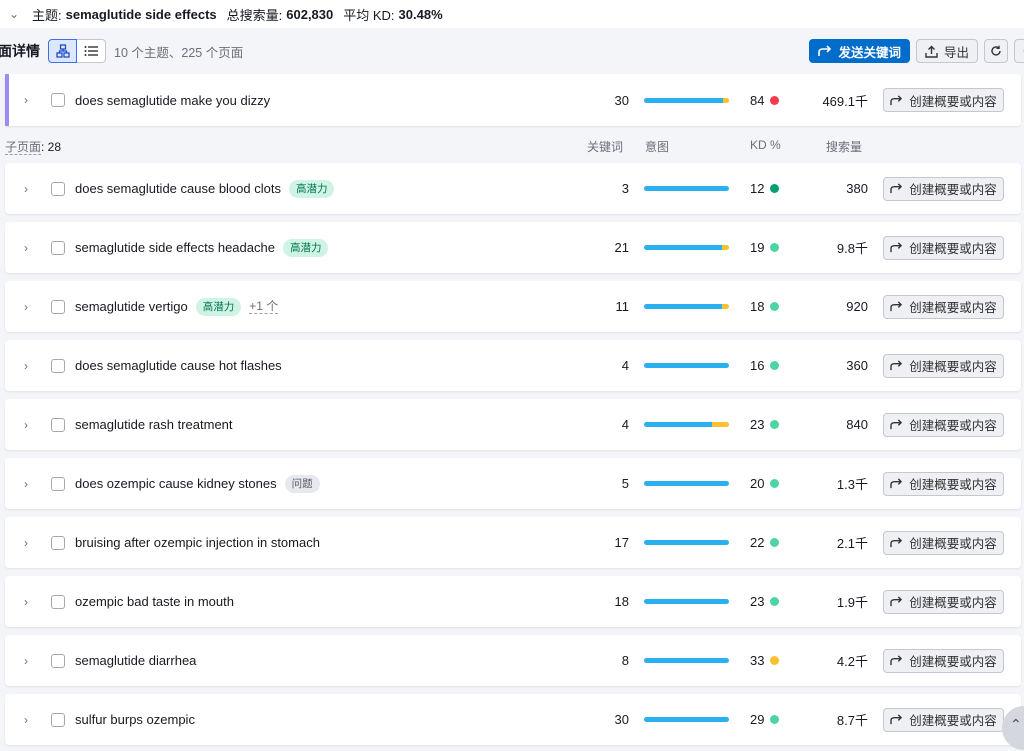 This screenshot has height=751, width=1024. Describe the element at coordinates (852, 484) in the screenshot. I see `search-volume: 1.3千` at that location.